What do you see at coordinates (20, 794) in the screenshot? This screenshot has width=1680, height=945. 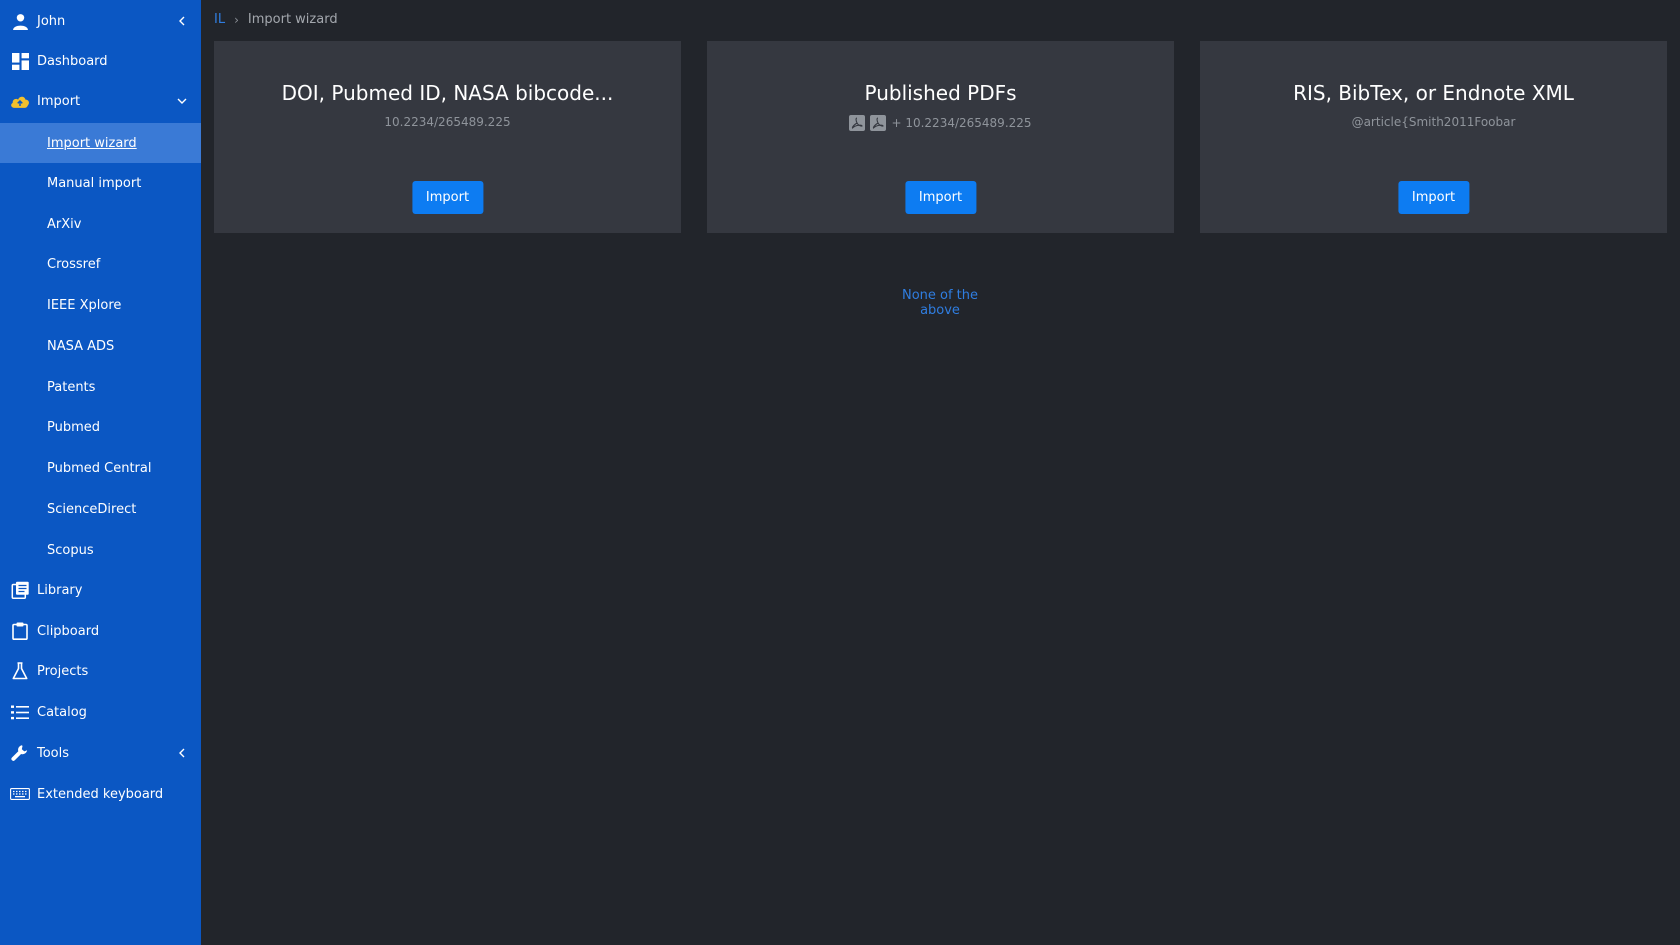 I see `keyboard-icon` at bounding box center [20, 794].